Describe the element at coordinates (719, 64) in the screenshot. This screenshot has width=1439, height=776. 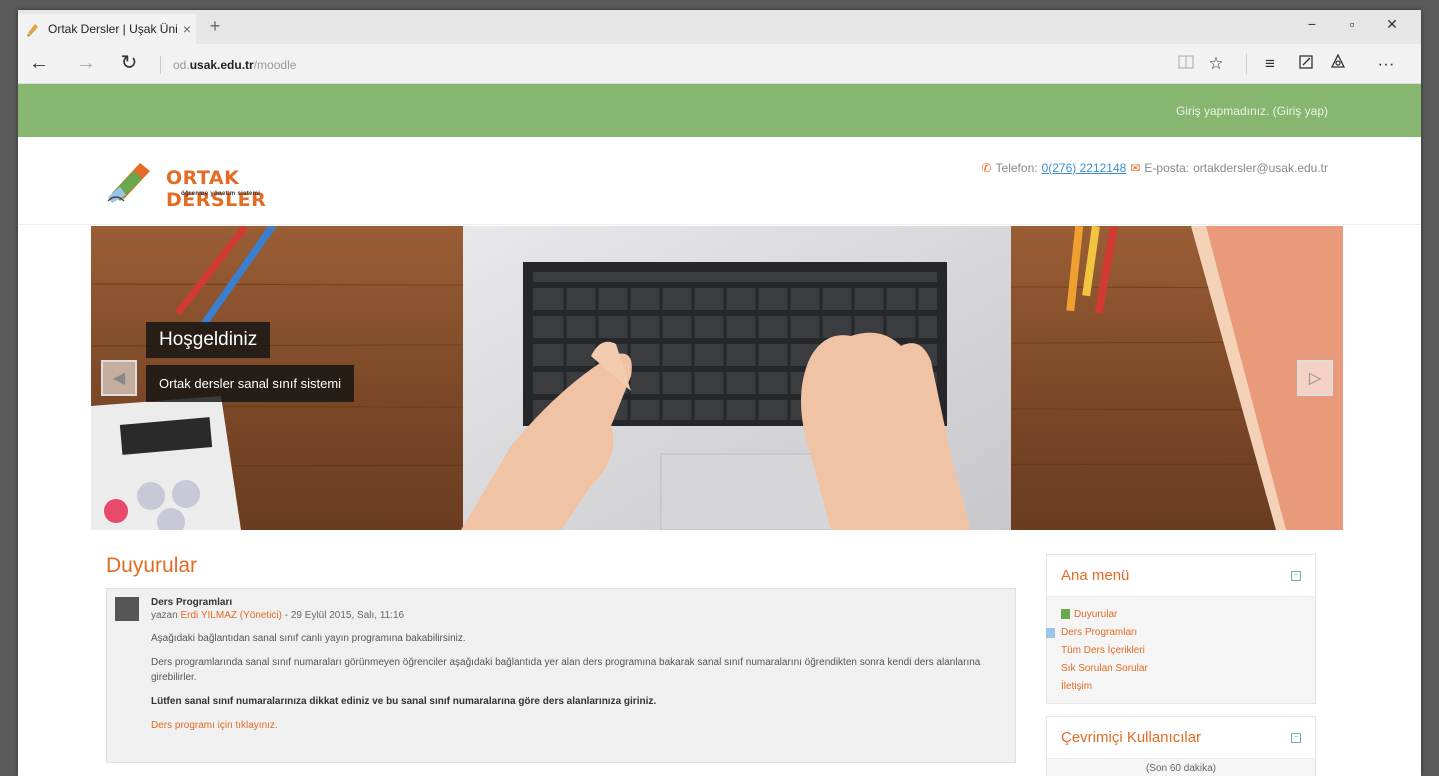
I see `address-bar: ← → ↻ od.usak.edu.tr/moodle ☆ ≡ ···` at that location.